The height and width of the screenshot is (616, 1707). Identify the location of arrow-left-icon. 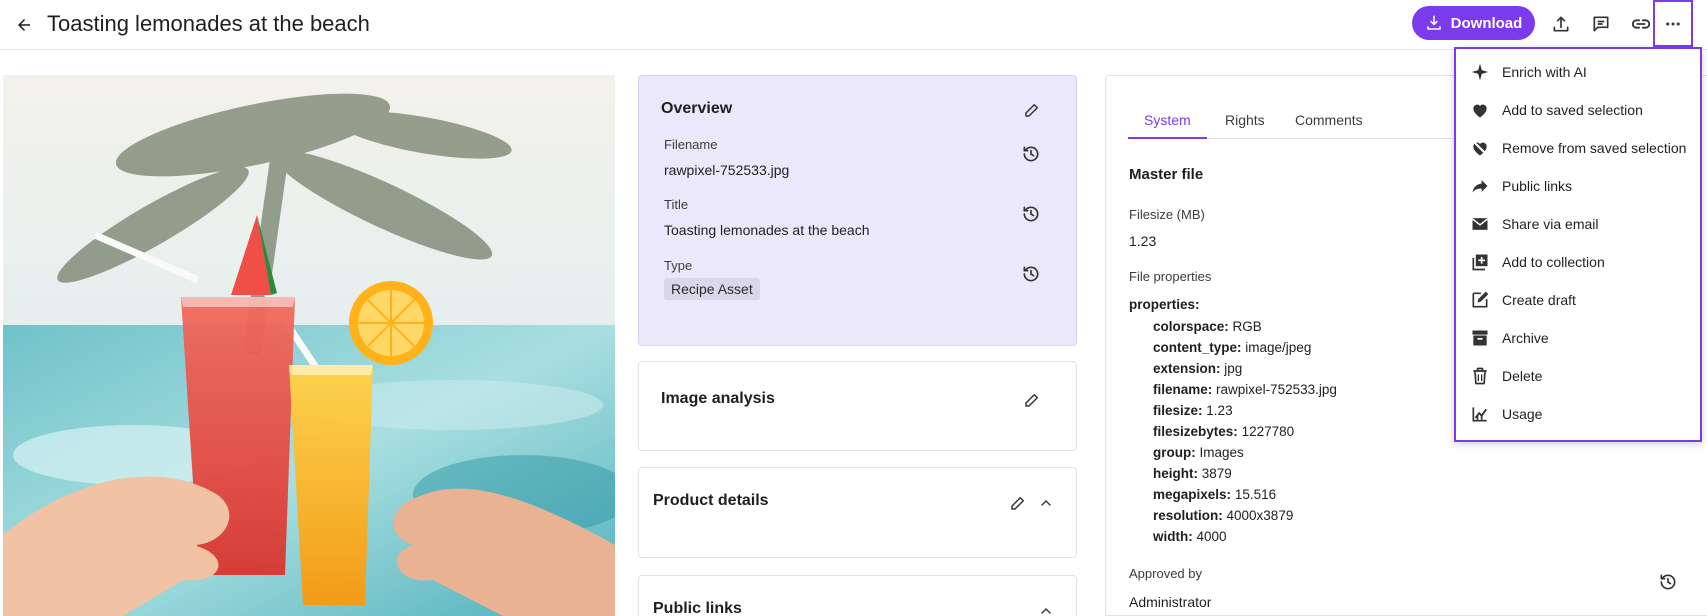
(24, 25).